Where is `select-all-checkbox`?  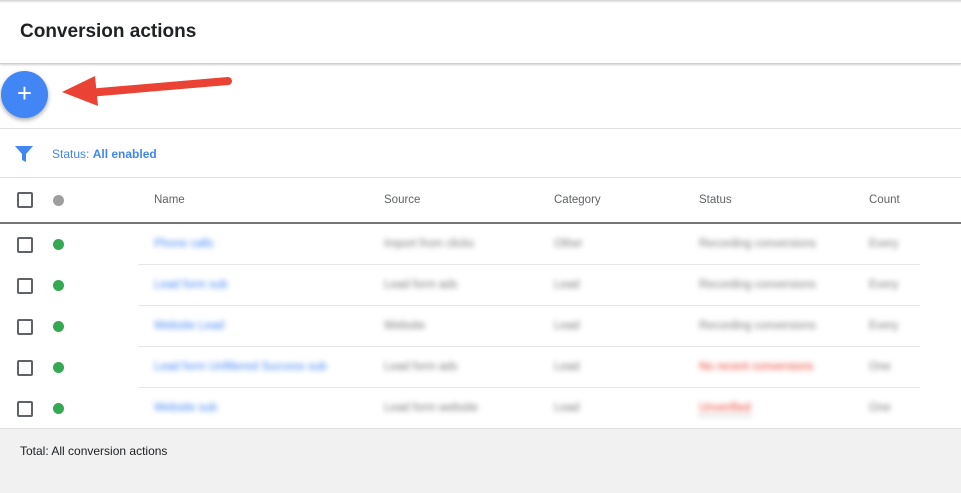
select-all-checkbox is located at coordinates (25, 200).